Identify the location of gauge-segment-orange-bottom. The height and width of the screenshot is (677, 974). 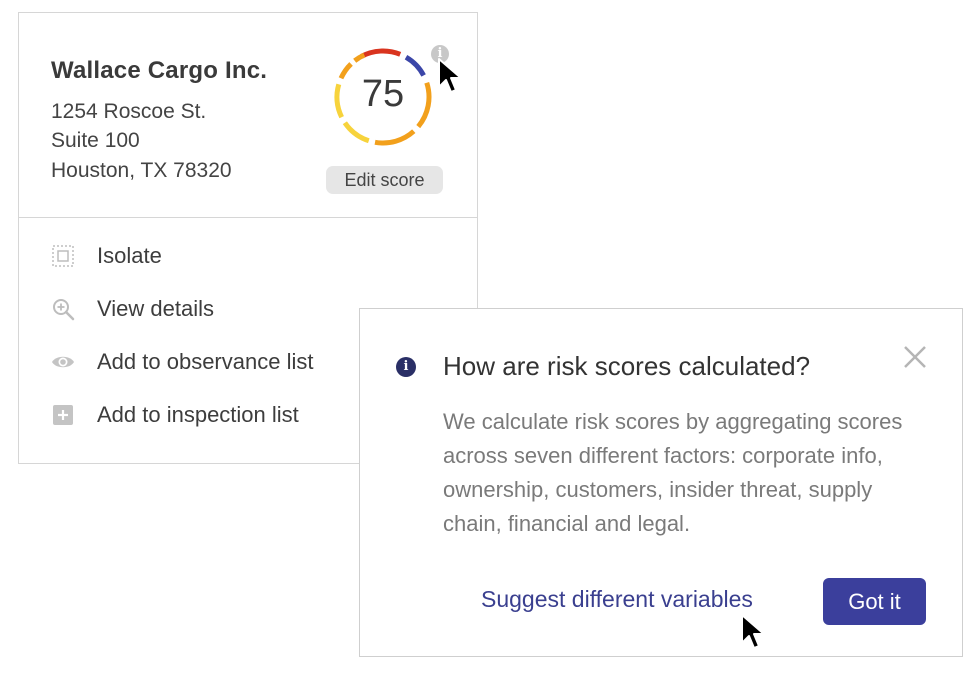
(395, 137).